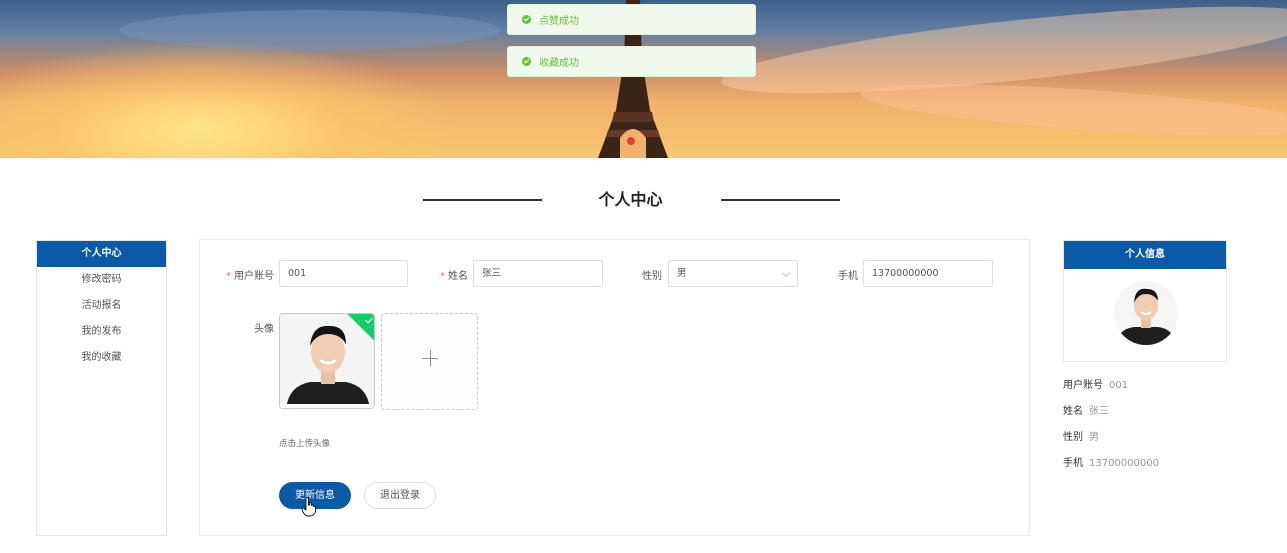 The height and width of the screenshot is (553, 1287). Describe the element at coordinates (1086, 411) in the screenshot. I see `profile-row-name: 姓名 张三` at that location.